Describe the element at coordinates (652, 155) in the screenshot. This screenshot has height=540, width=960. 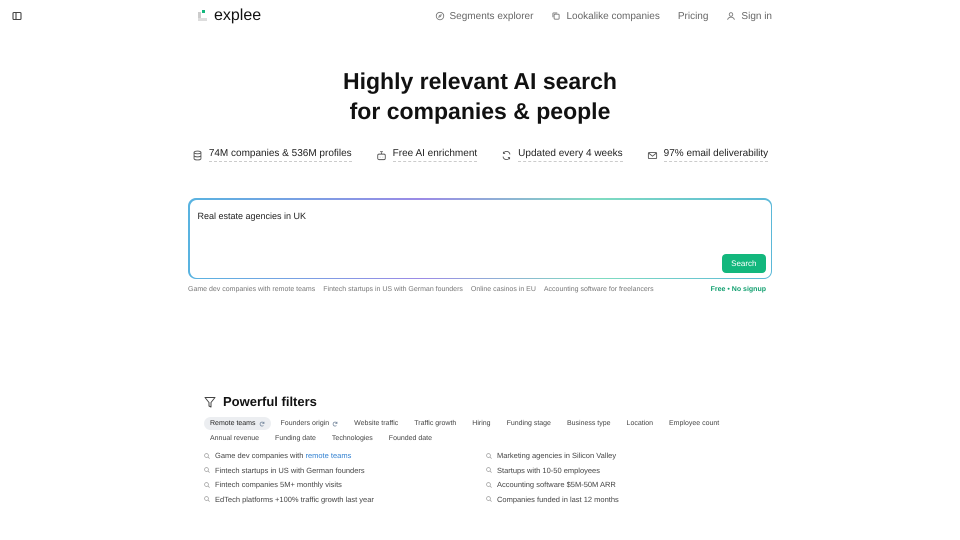
I see `mail-icon` at that location.